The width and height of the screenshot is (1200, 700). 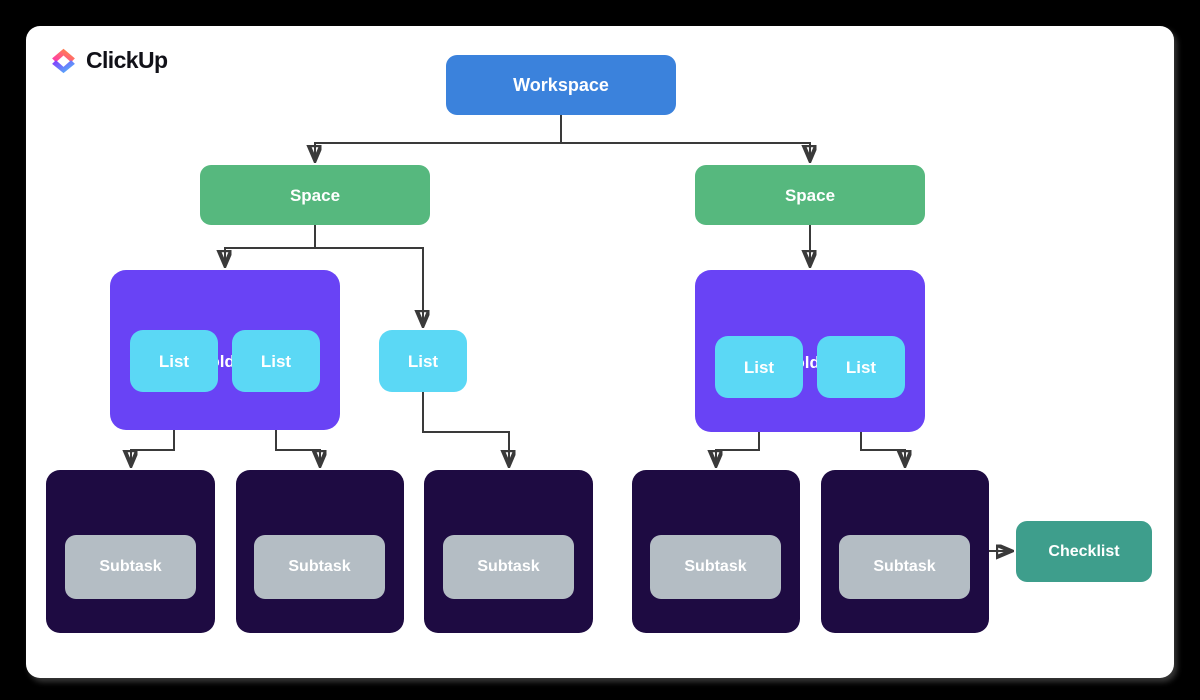 I want to click on node-task-1: TaskSubtask, so click(x=130, y=551).